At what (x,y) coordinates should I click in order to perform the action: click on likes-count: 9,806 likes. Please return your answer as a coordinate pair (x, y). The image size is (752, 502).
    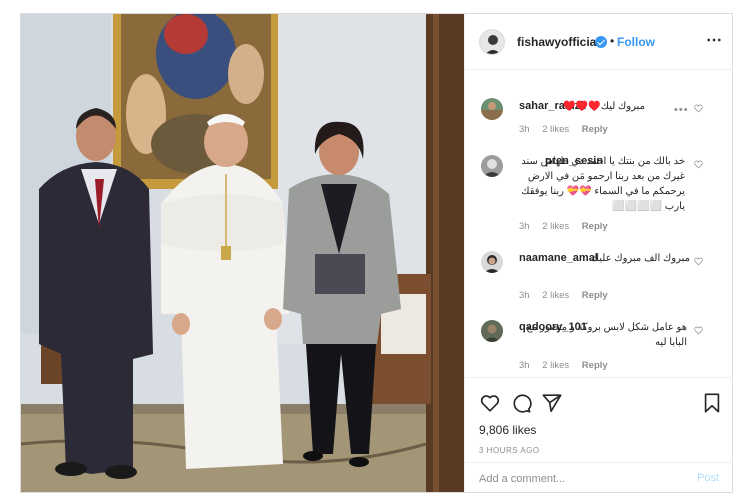
    Looking at the image, I should click on (507, 430).